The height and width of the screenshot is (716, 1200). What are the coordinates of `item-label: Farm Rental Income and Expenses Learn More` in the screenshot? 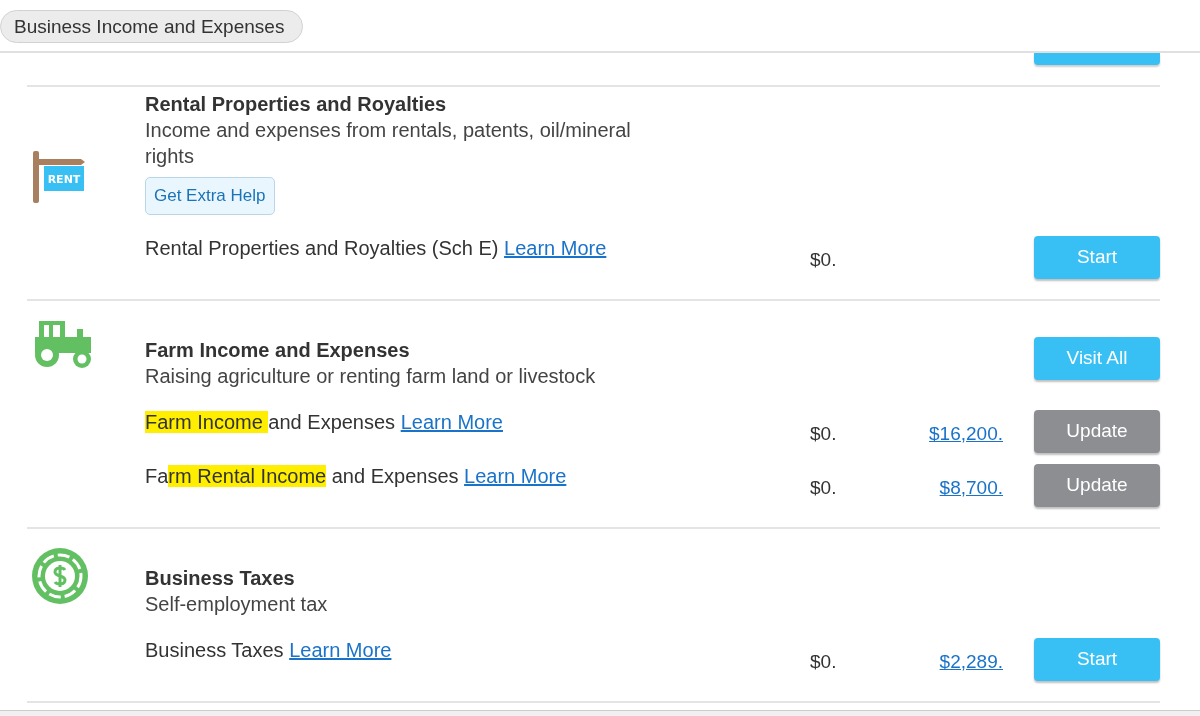 It's located at (356, 475).